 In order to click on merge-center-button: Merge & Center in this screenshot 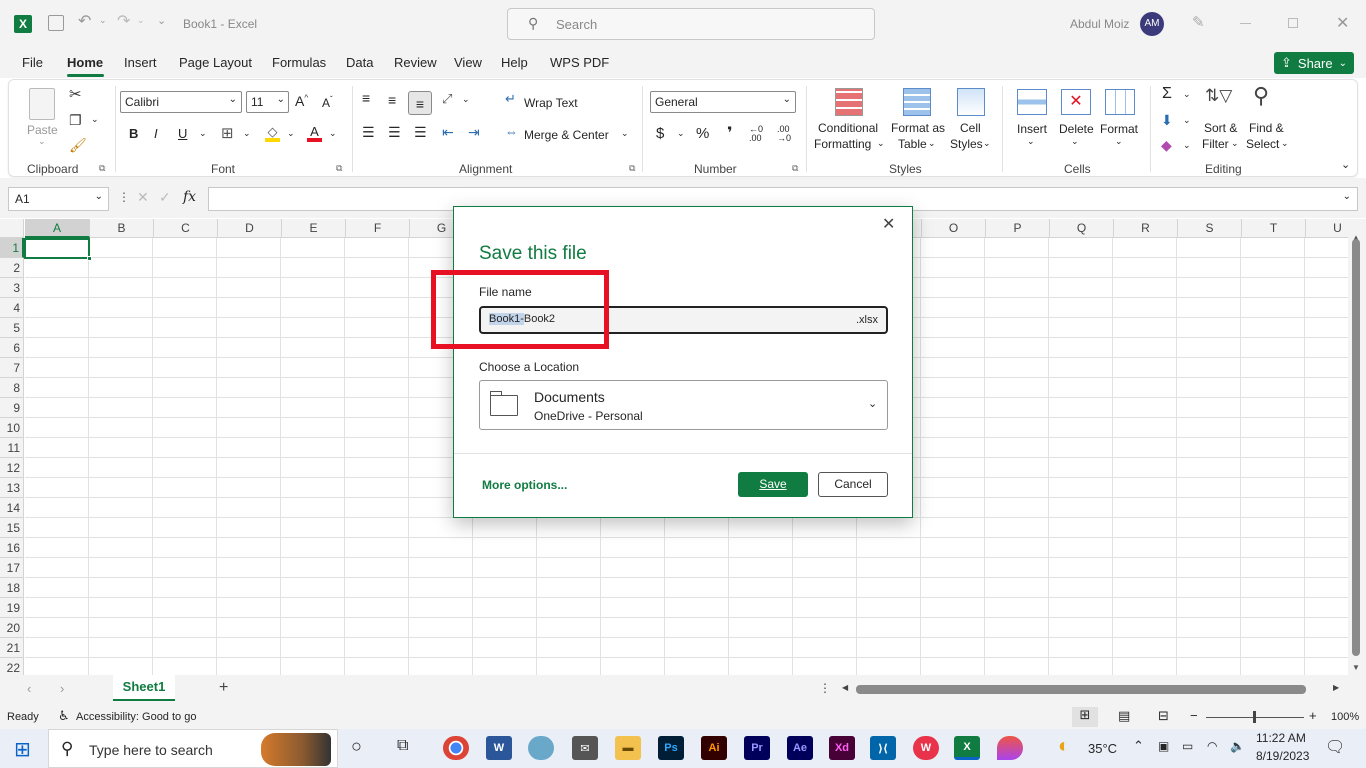, I will do `click(566, 135)`.